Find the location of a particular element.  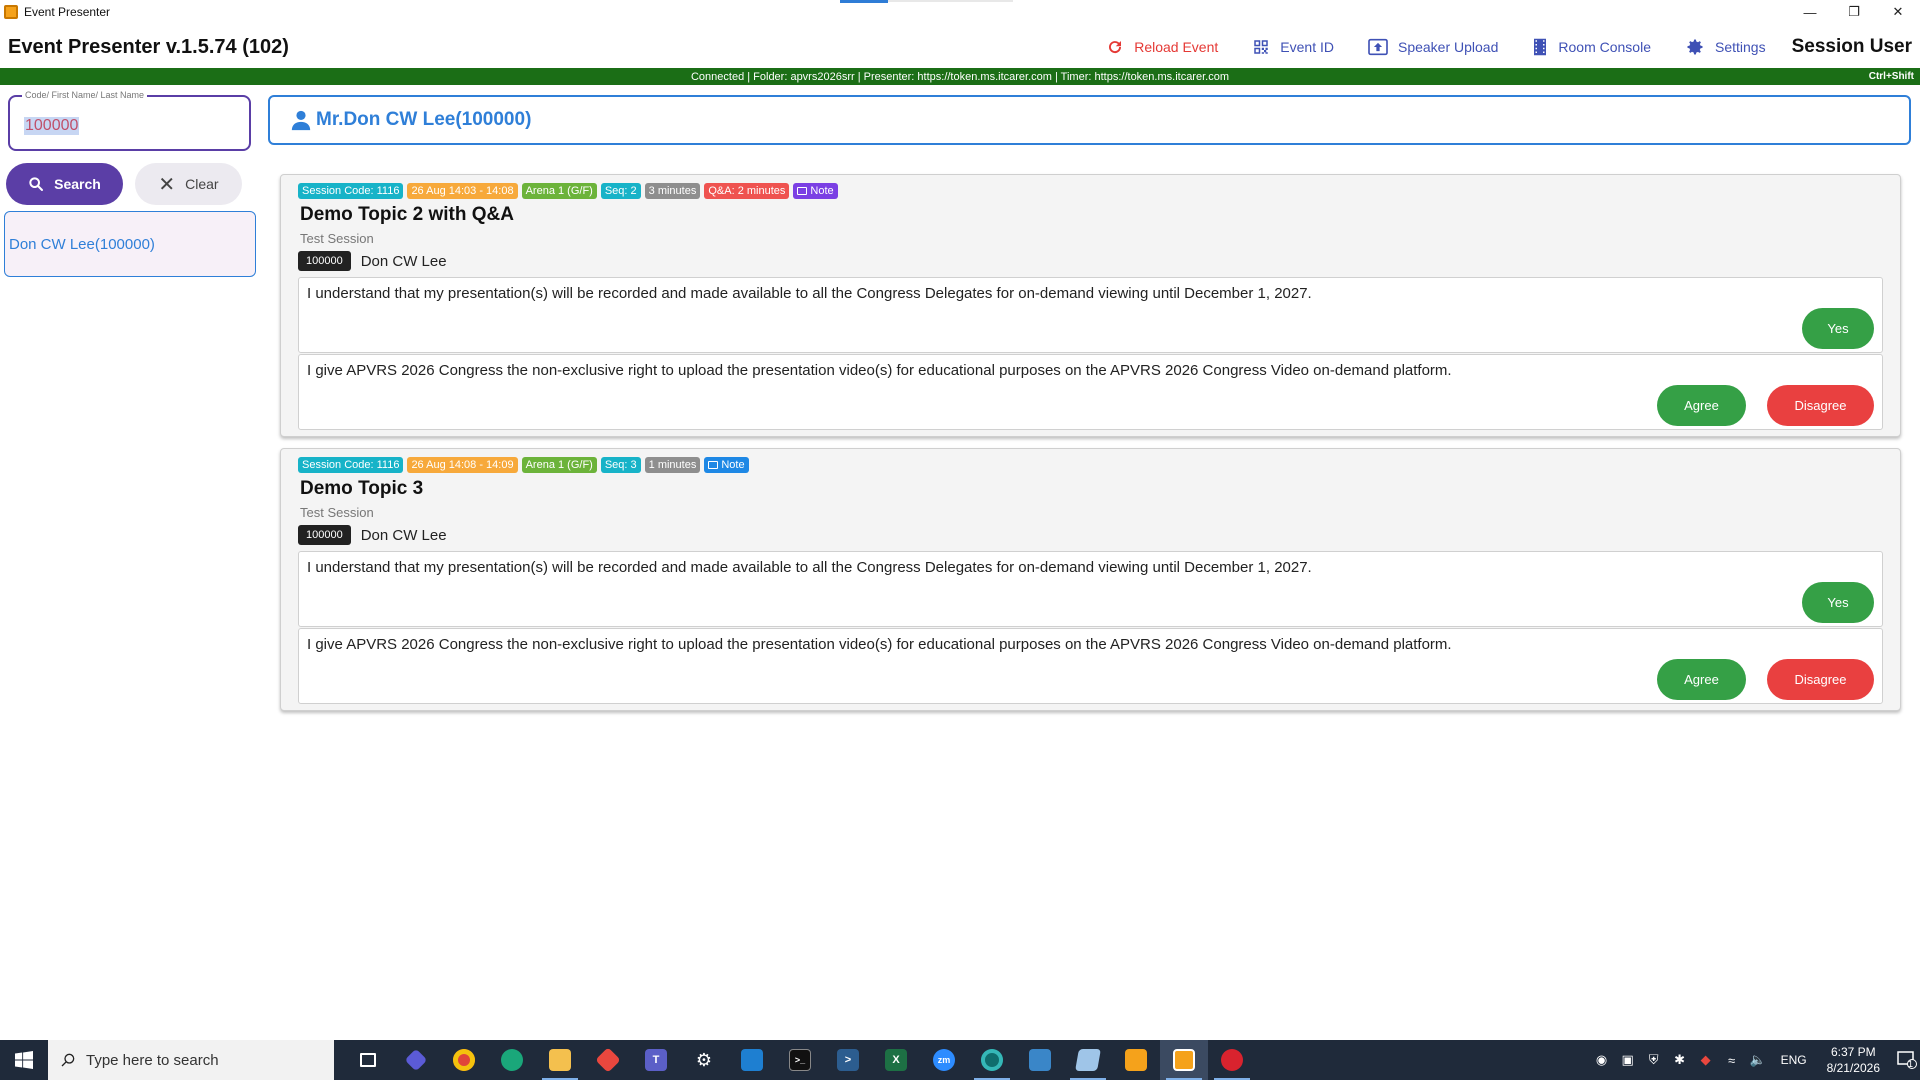

taskbar-apps: T ⚙ >_ > X zm is located at coordinates (800, 1060).